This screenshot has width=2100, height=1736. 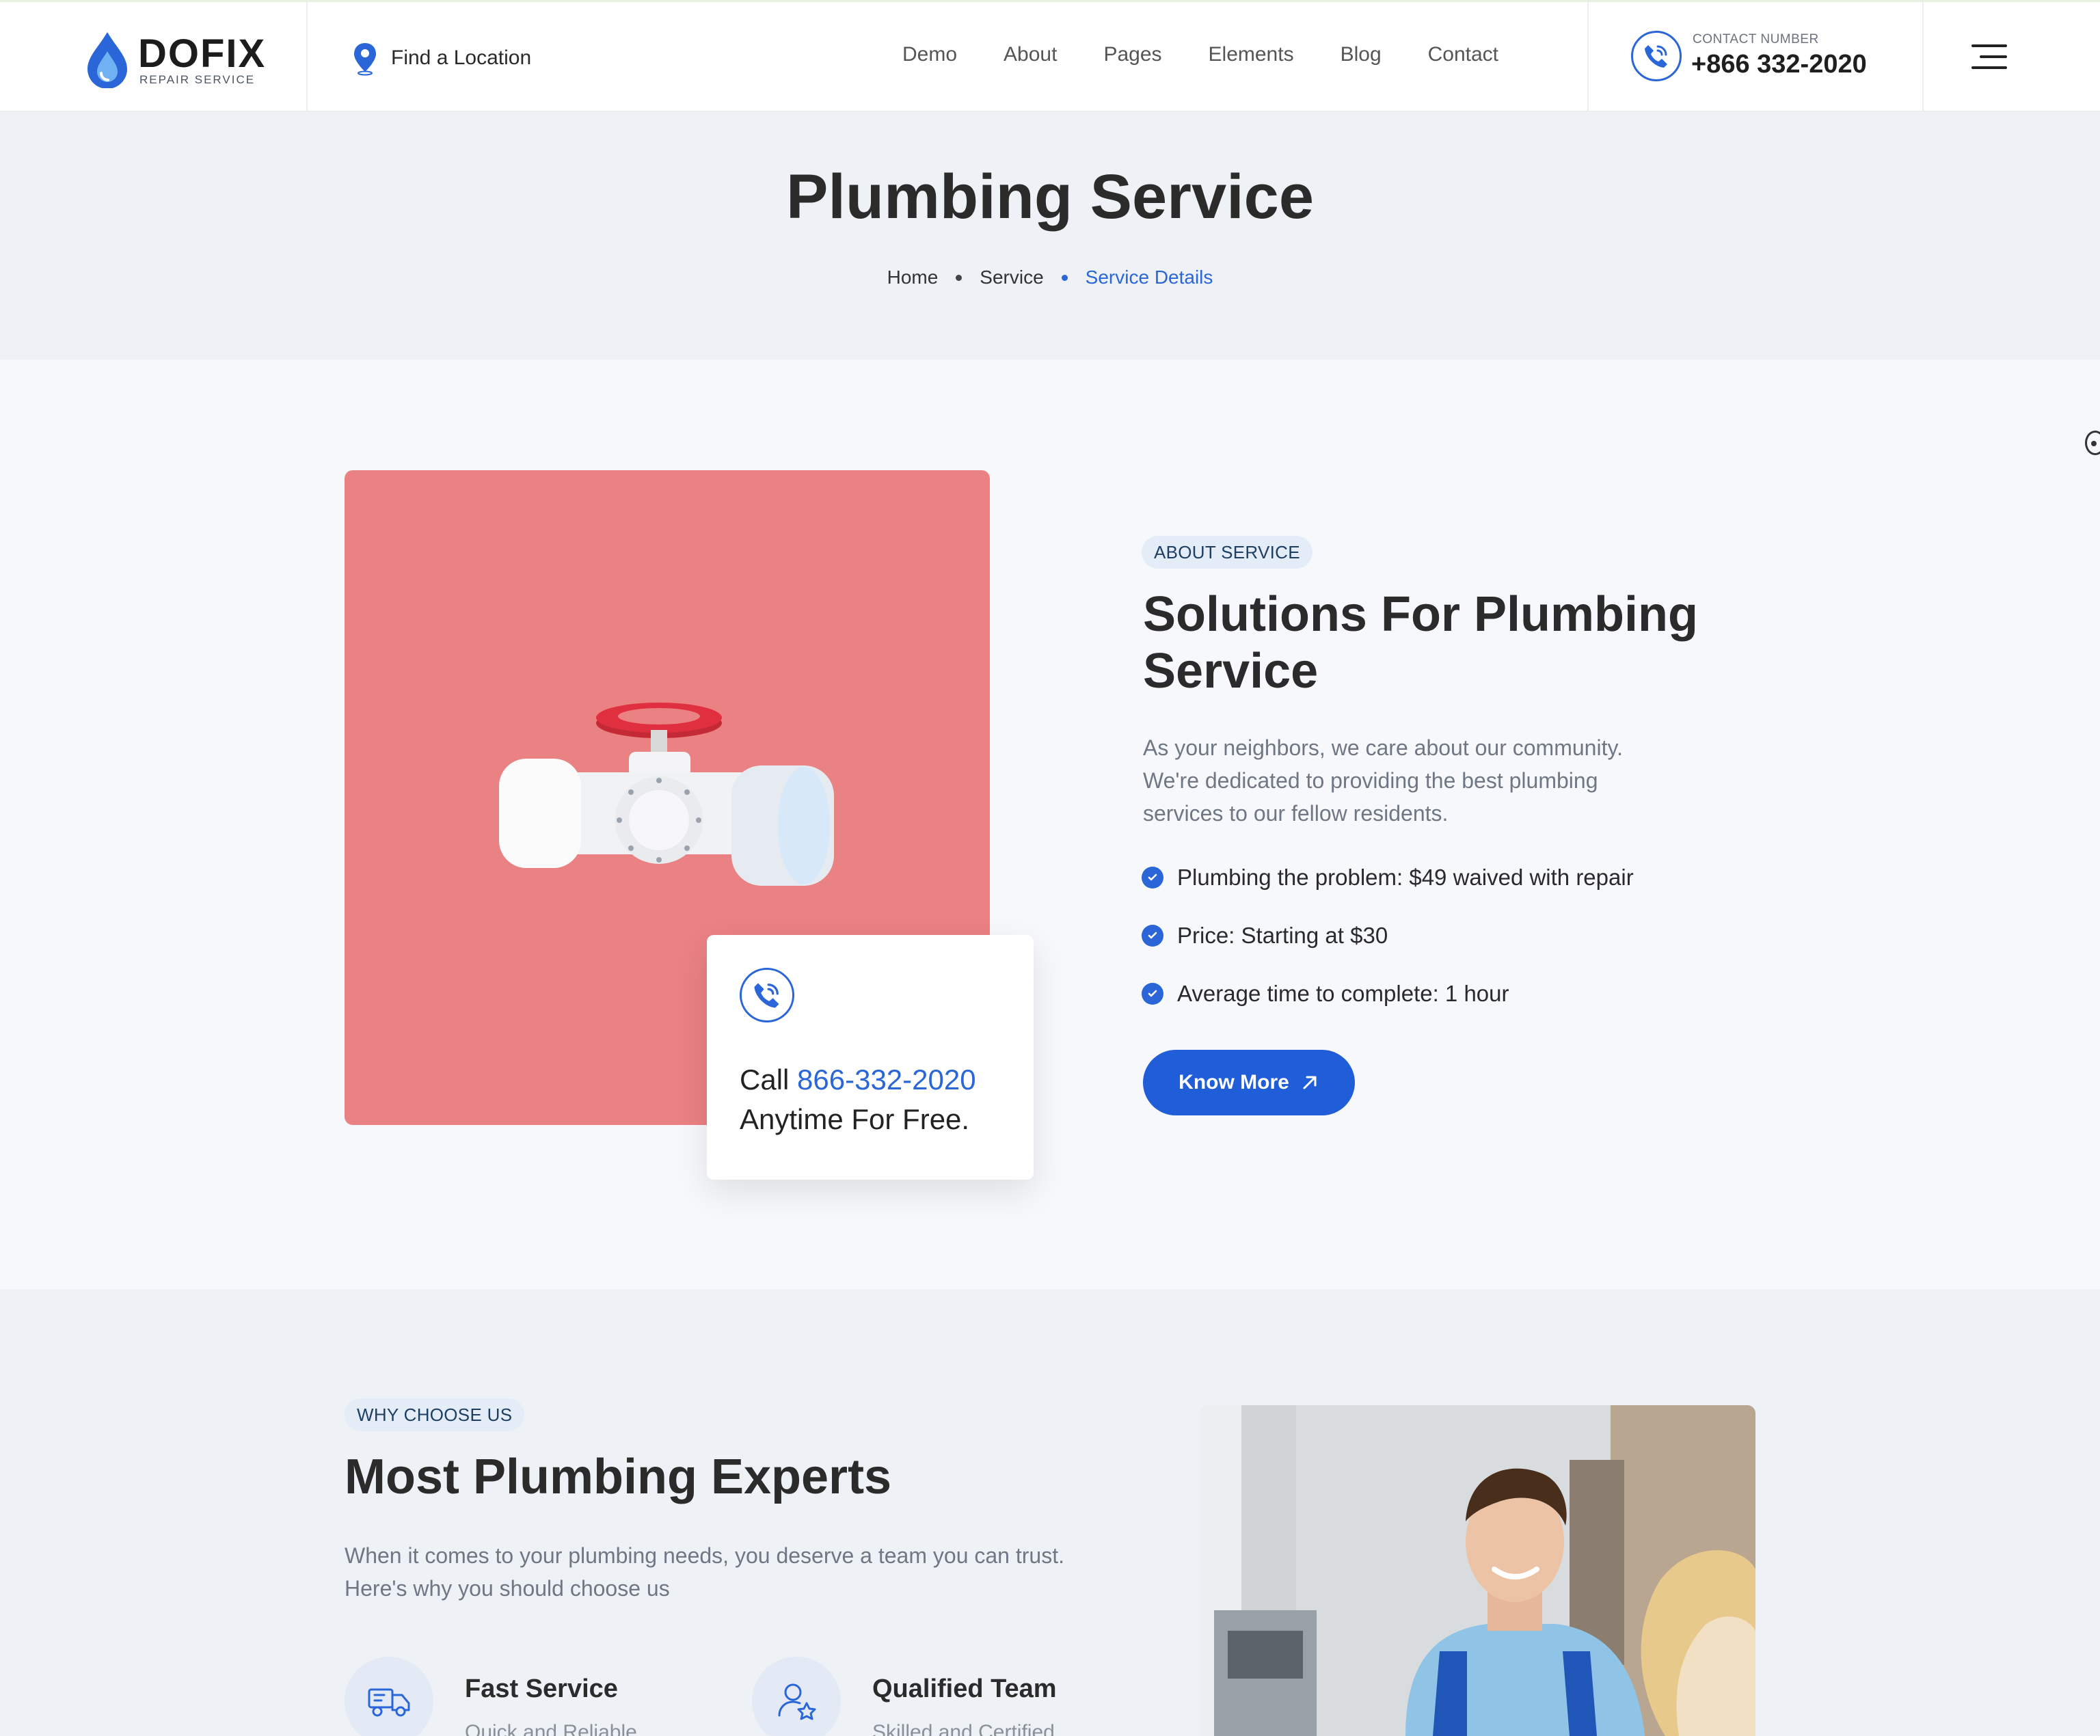 What do you see at coordinates (1343, 993) in the screenshot?
I see `list-item-text: Average time to complete: 1 hour` at bounding box center [1343, 993].